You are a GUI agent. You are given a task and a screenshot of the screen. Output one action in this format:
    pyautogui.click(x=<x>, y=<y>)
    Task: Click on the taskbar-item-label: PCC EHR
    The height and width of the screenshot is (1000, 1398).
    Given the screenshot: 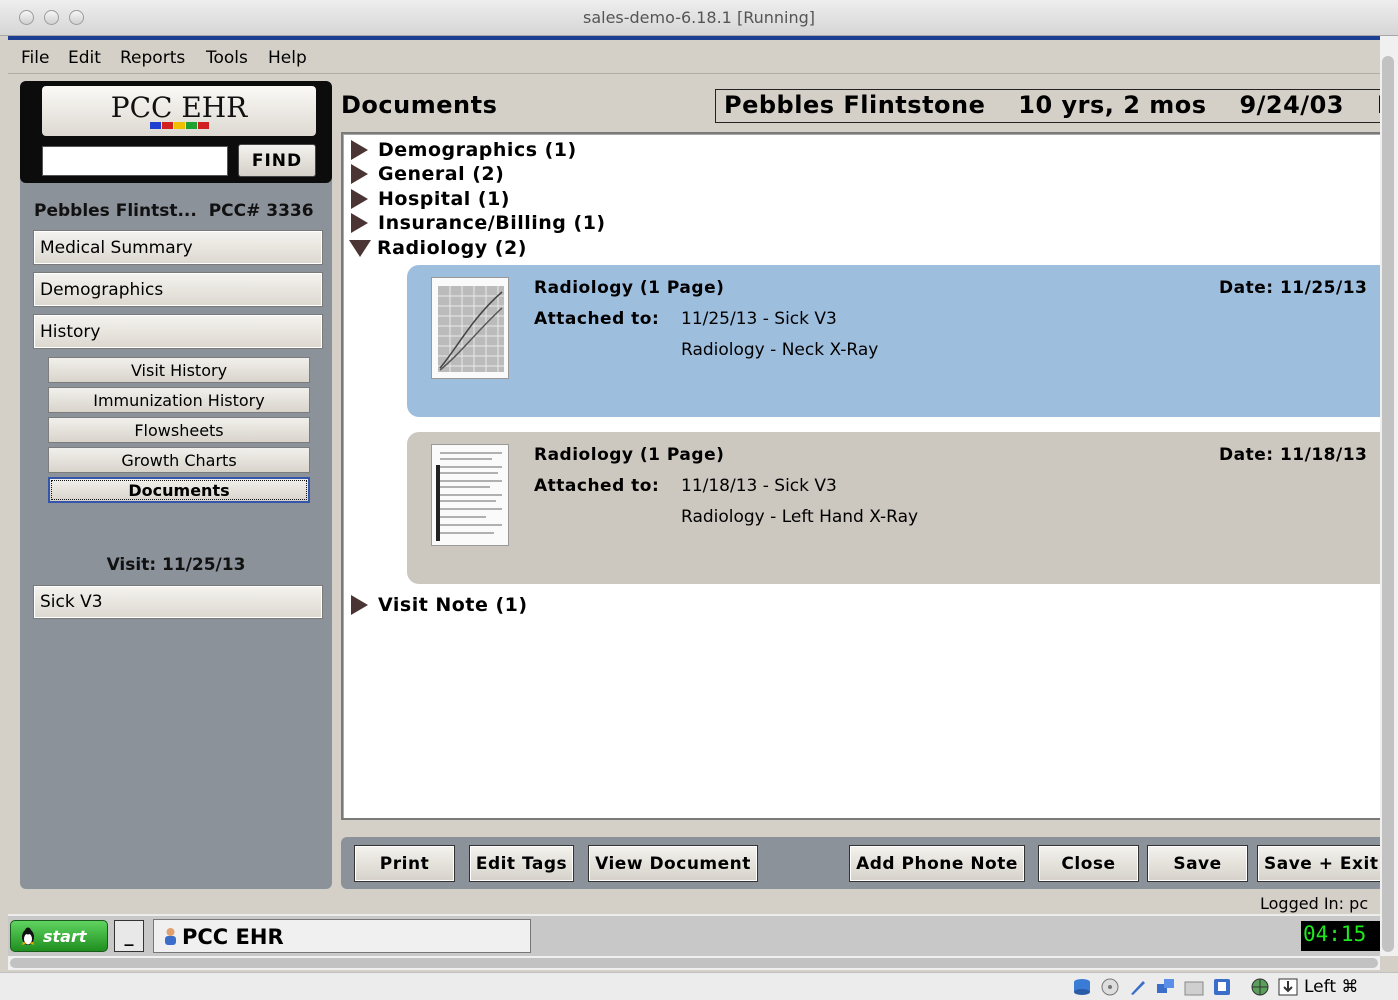 What is the action you would take?
    pyautogui.click(x=233, y=937)
    